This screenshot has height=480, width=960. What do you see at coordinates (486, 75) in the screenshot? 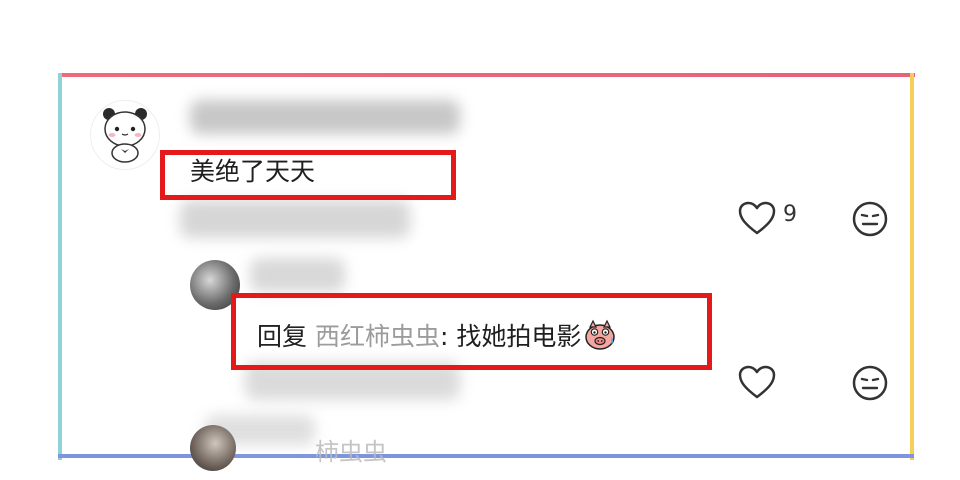
I see `frame-top-border` at bounding box center [486, 75].